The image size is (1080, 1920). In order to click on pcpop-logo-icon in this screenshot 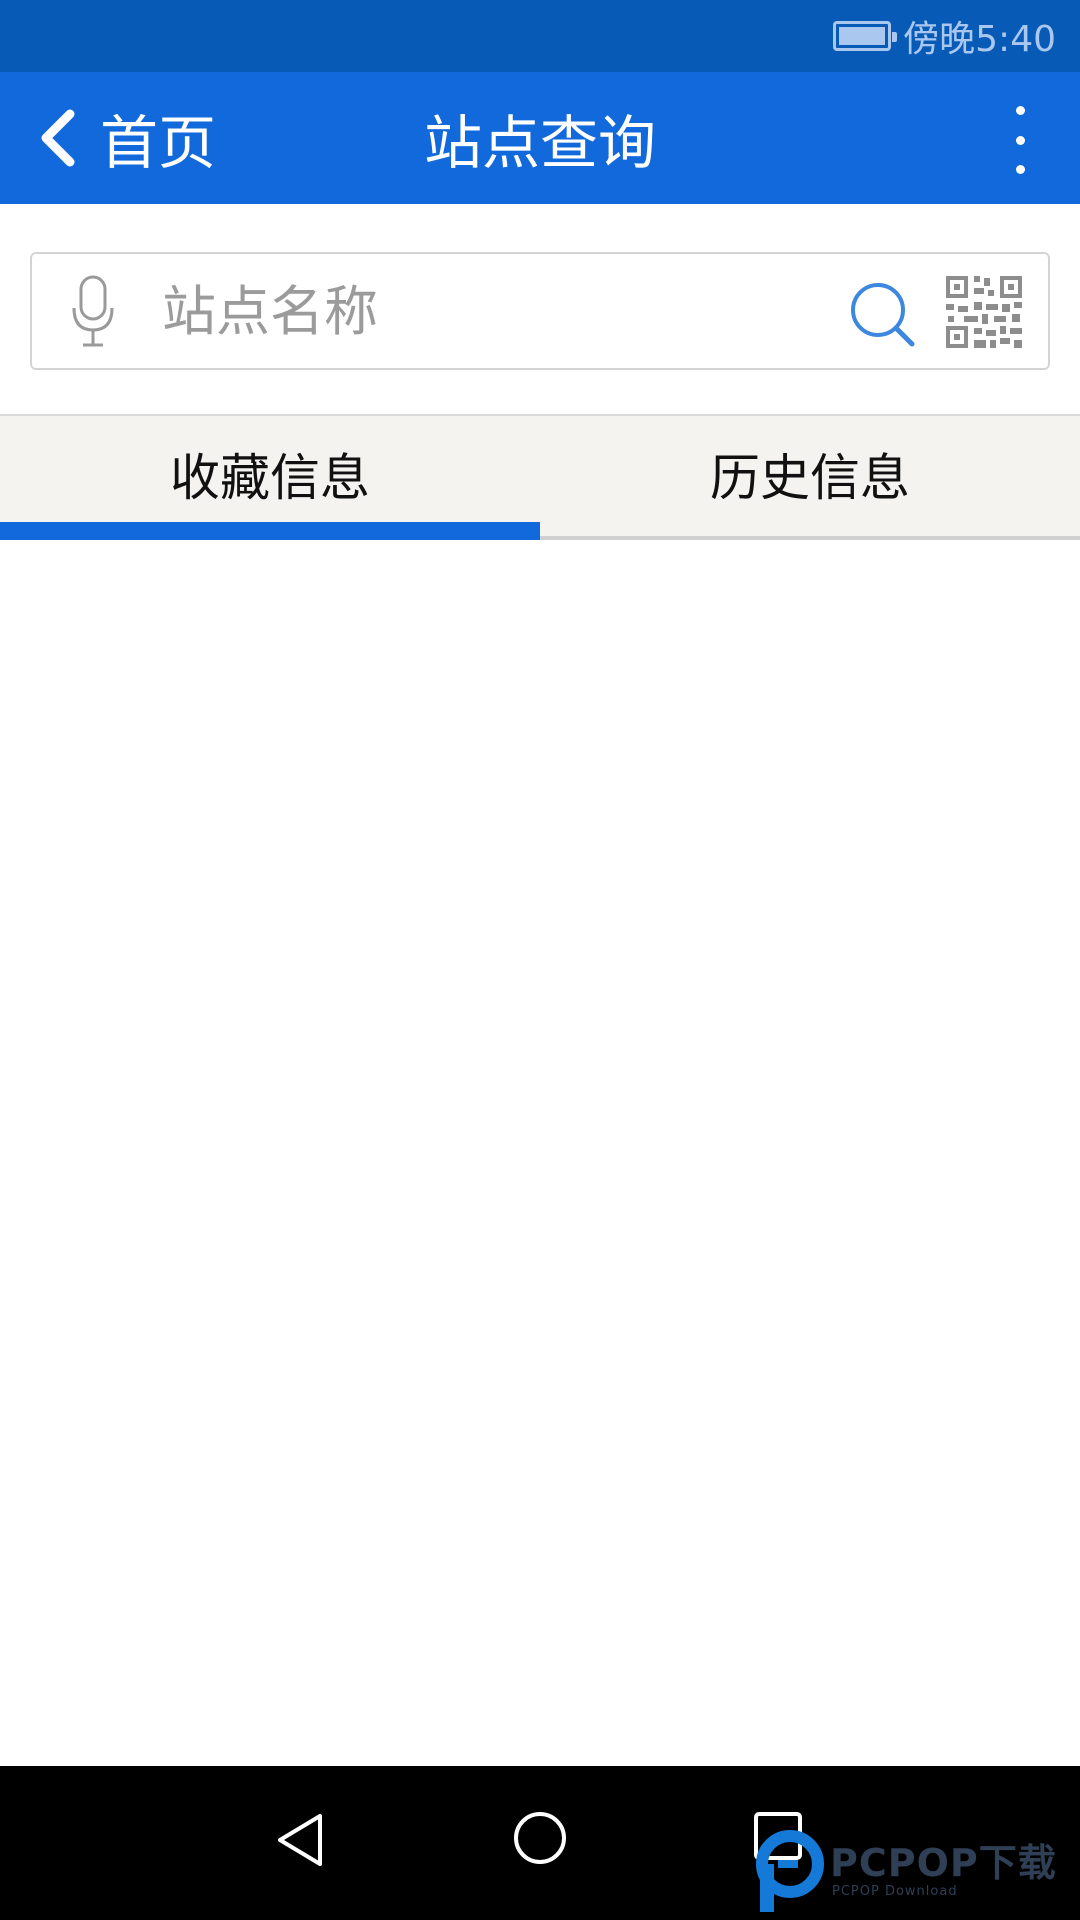, I will do `click(790, 1871)`.